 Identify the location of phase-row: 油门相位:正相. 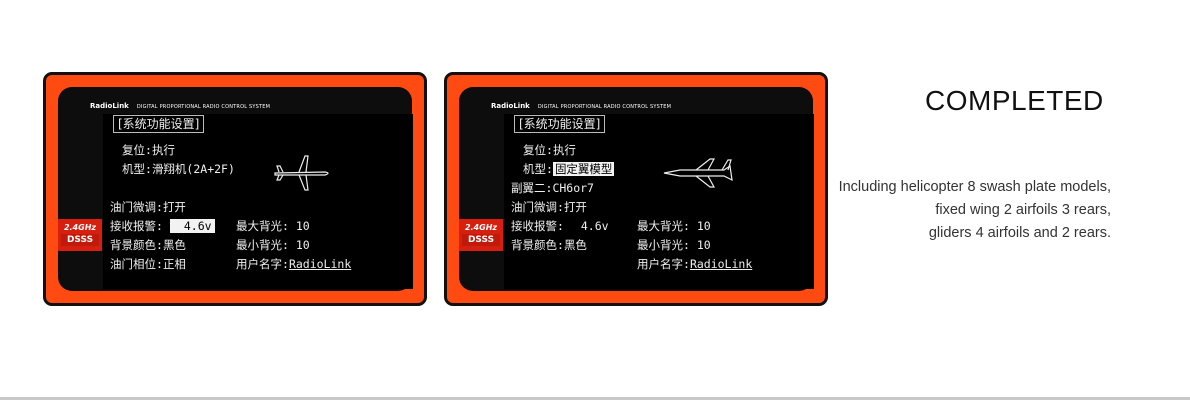
(148, 264).